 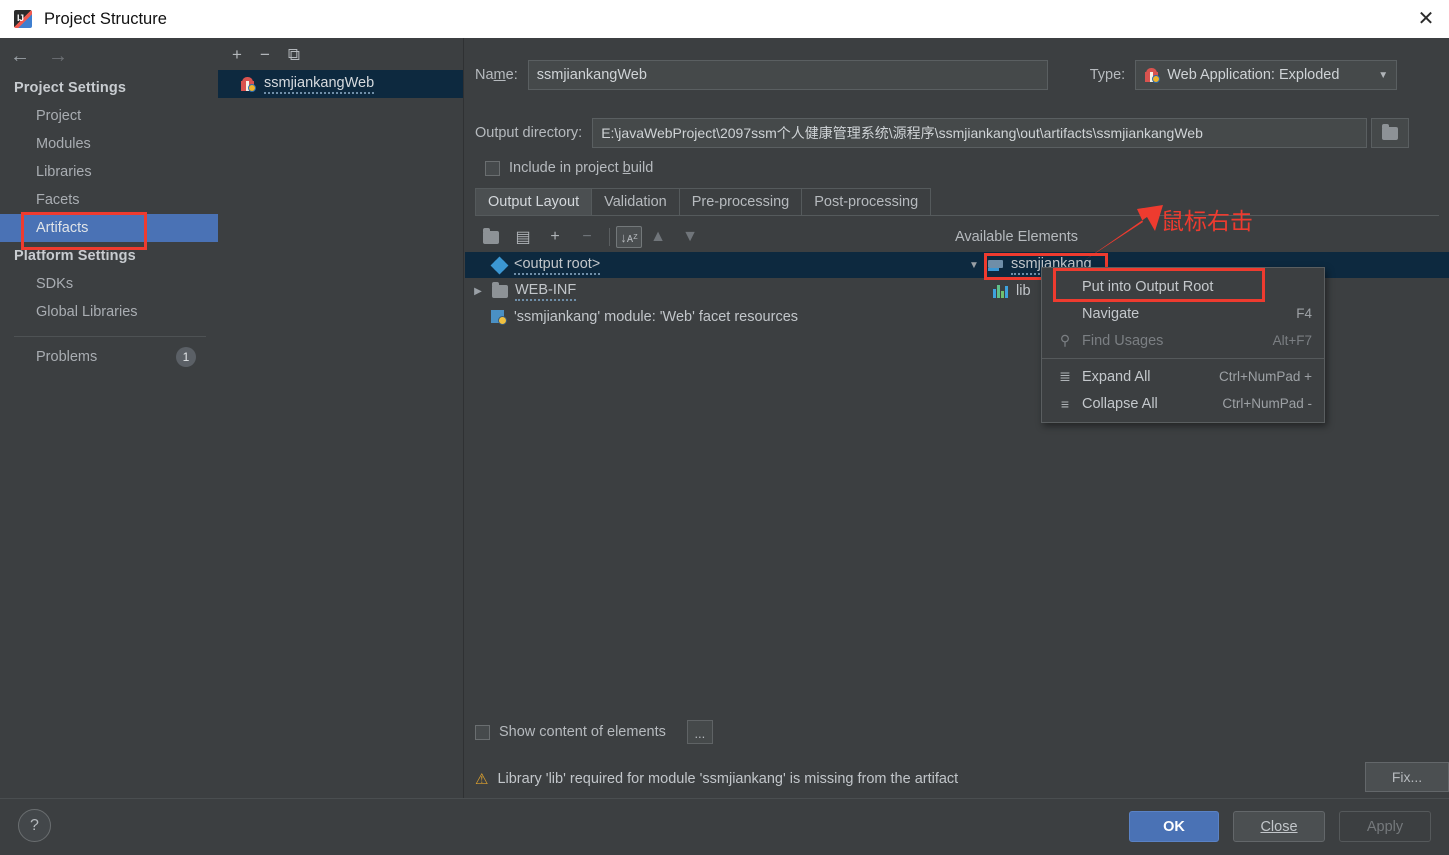 What do you see at coordinates (496, 75) in the screenshot?
I see `name-label: Name:` at bounding box center [496, 75].